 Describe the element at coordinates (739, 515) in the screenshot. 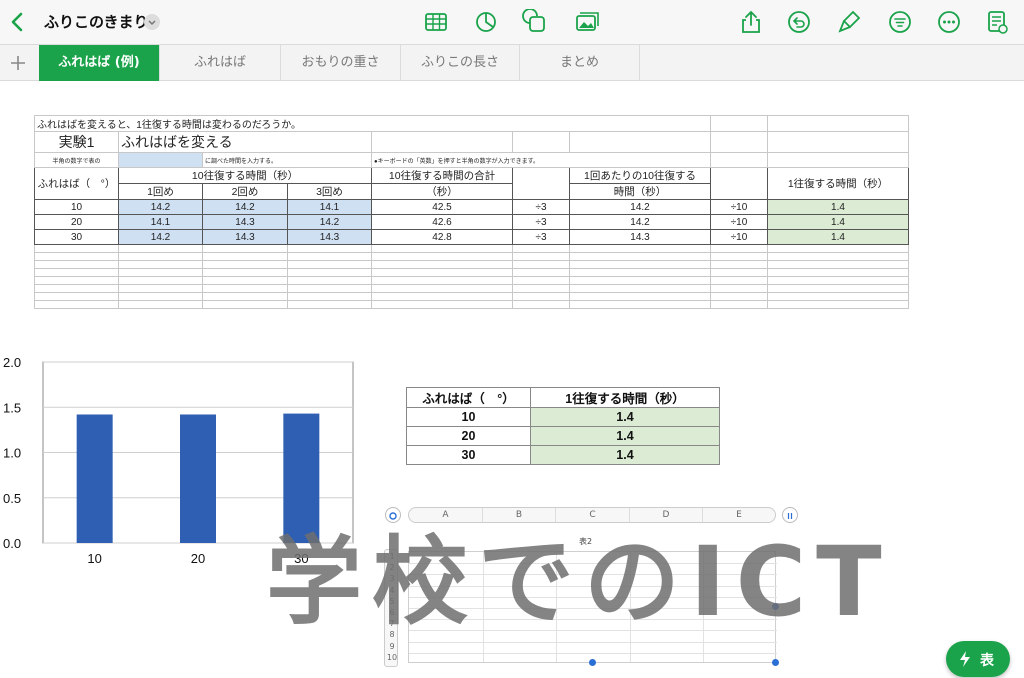

I see `column-header: E` at that location.